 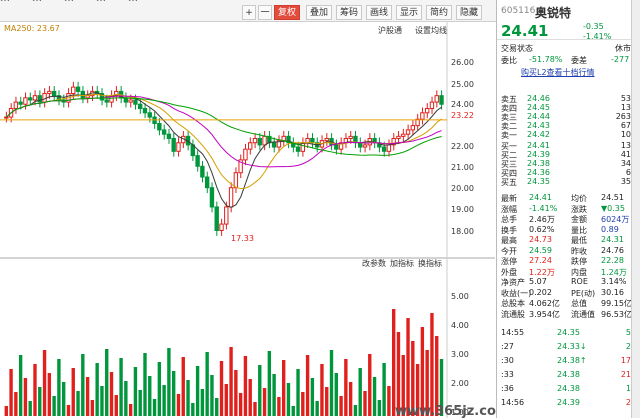 What do you see at coordinates (593, 26) in the screenshot?
I see `stock-change: -0.35` at bounding box center [593, 26].